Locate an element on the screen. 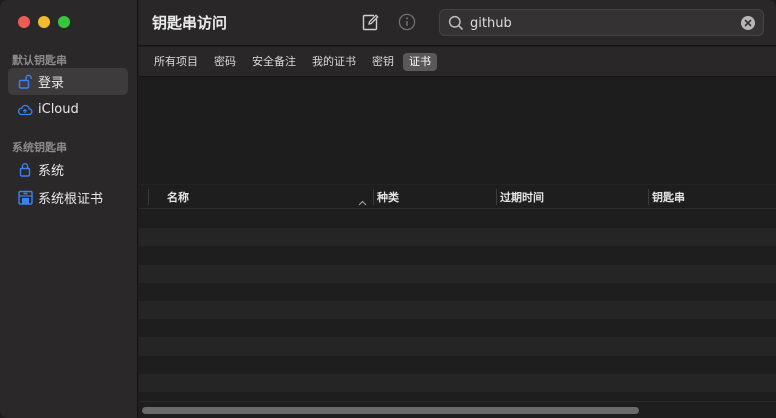  minimize-window-button is located at coordinates (44, 22).